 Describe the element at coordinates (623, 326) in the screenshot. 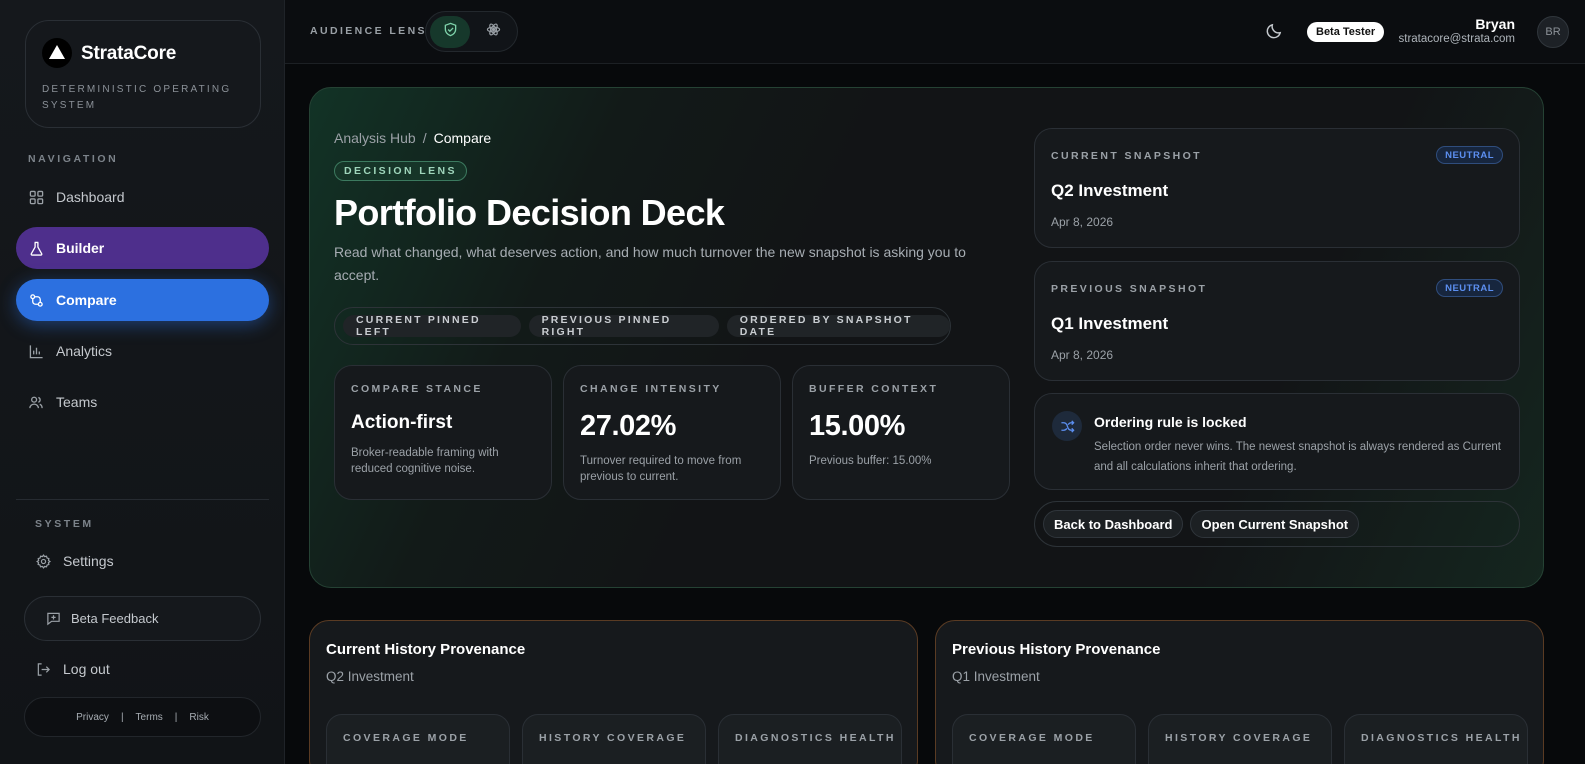

I see `chip-previous-pinned-right: PREVIOUS PINNED RIGHT` at that location.